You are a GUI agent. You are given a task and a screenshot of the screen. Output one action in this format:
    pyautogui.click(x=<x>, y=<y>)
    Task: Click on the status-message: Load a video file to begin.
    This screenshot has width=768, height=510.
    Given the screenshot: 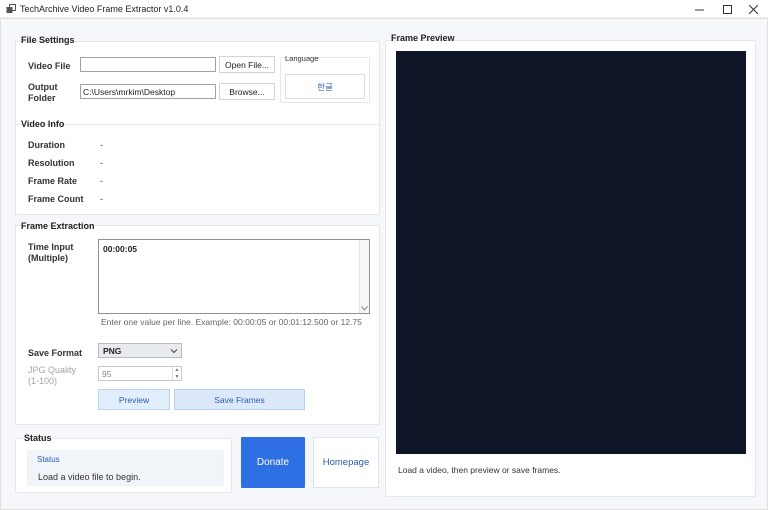 What is the action you would take?
    pyautogui.click(x=89, y=477)
    